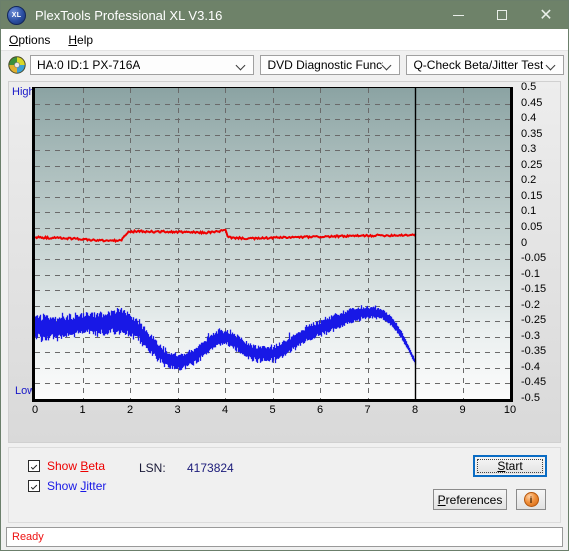 This screenshot has width=569, height=551. Describe the element at coordinates (534, 382) in the screenshot. I see `y-tick-label: -0.45` at that location.